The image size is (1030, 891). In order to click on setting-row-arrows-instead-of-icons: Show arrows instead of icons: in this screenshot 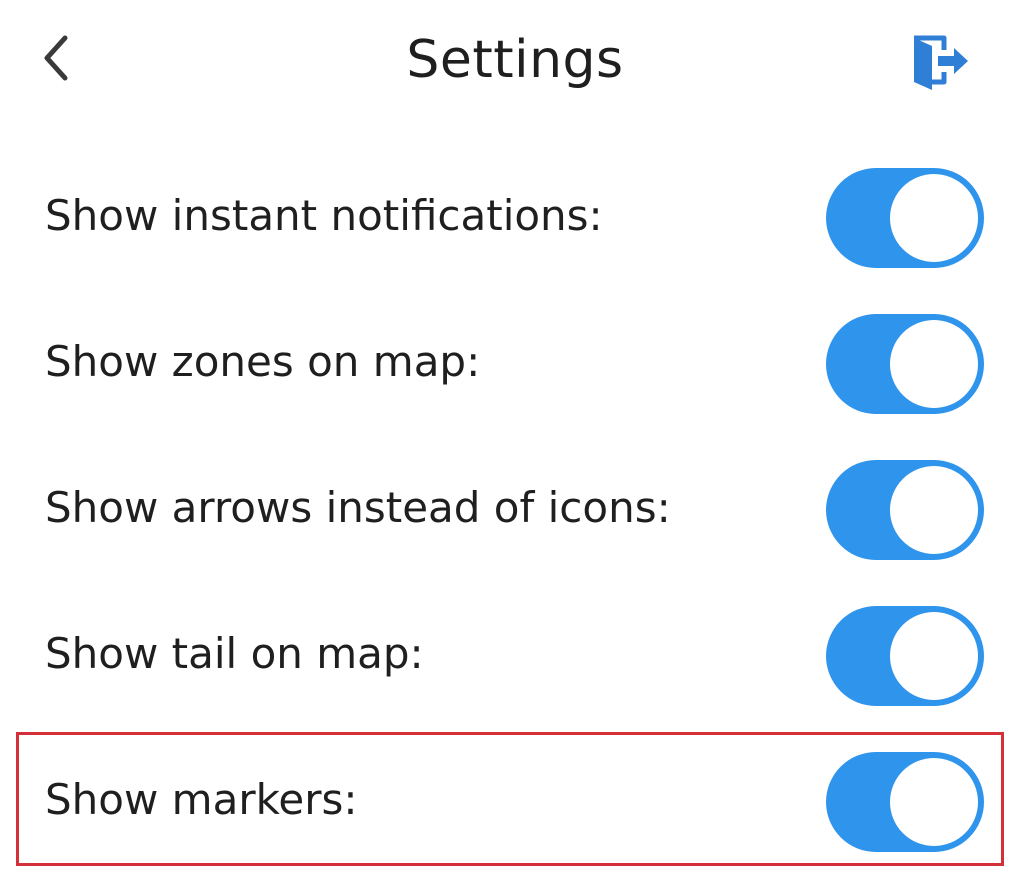, I will do `click(515, 510)`.